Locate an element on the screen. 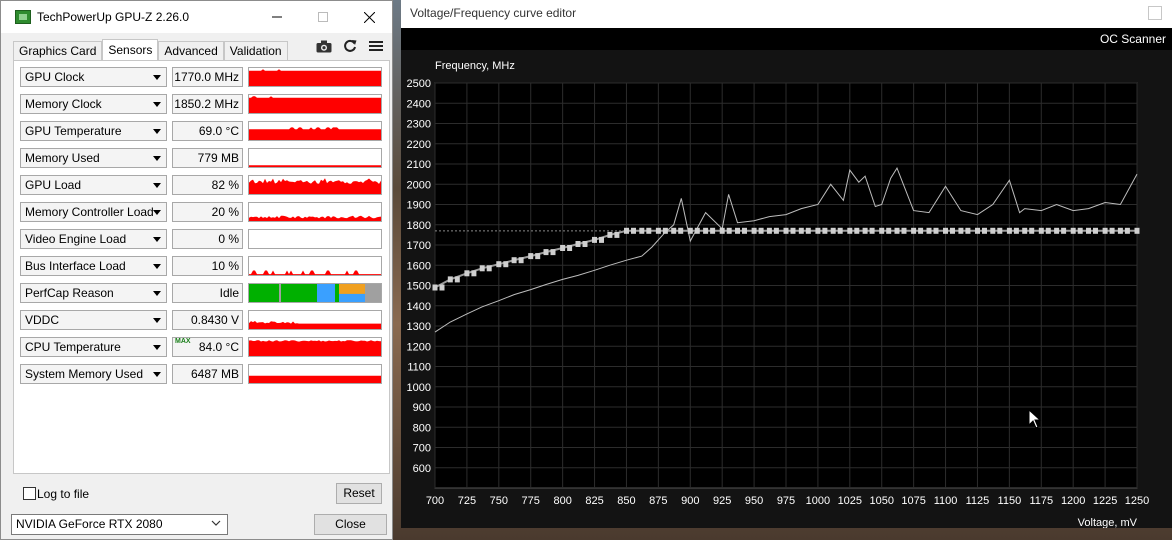 The width and height of the screenshot is (1172, 540). x-axis-label: Voltage, mV is located at coordinates (1108, 522).